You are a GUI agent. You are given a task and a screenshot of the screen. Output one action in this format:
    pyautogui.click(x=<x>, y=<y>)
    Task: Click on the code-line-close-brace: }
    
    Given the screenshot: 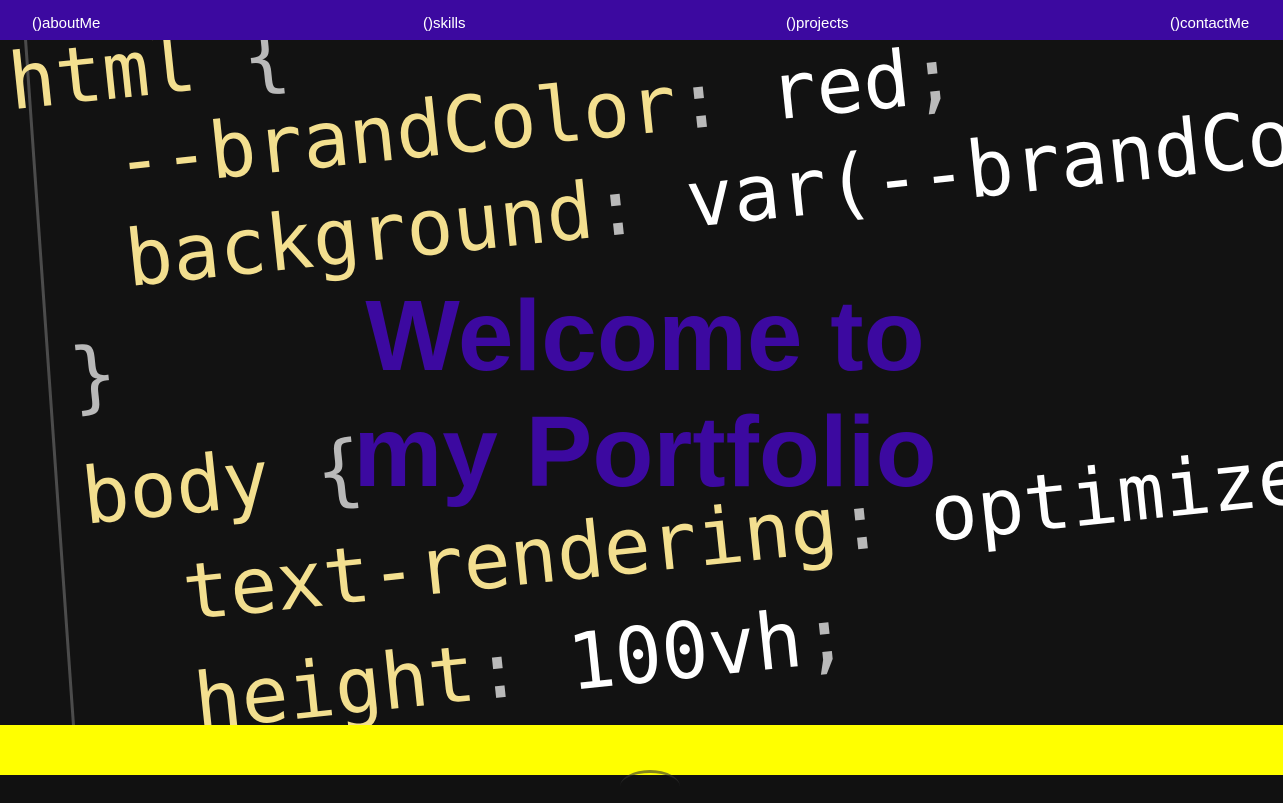 What is the action you would take?
    pyautogui.click(x=93, y=376)
    